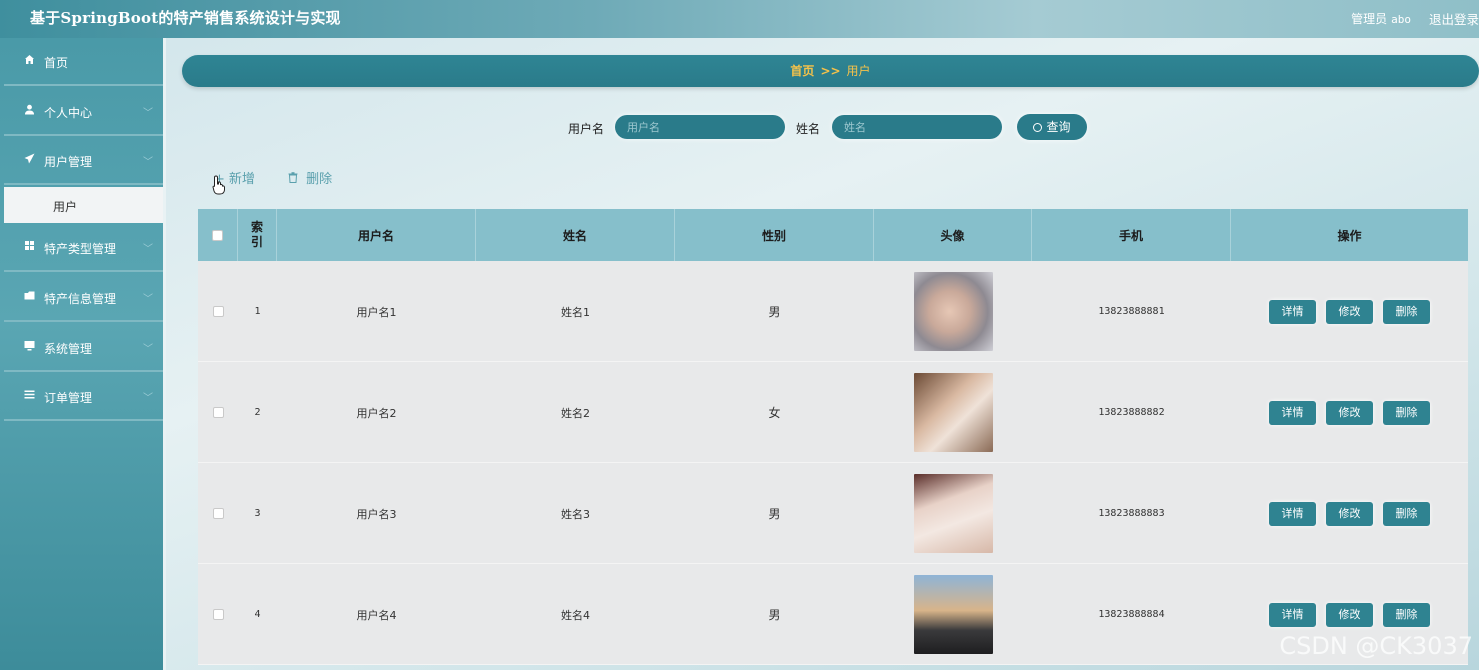 The image size is (1479, 670). What do you see at coordinates (774, 615) in the screenshot?
I see `cell-gender: 男` at bounding box center [774, 615].